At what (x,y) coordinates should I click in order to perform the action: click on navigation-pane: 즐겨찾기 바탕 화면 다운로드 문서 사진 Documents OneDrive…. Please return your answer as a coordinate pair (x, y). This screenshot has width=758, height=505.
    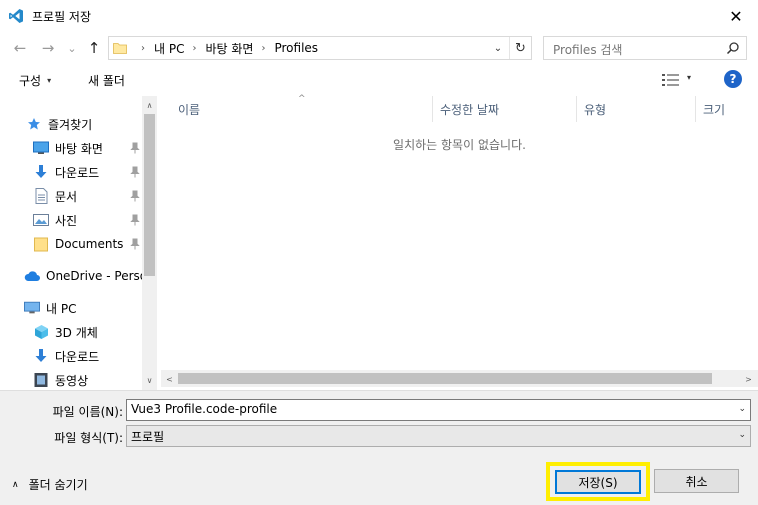
    Looking at the image, I should click on (78, 243).